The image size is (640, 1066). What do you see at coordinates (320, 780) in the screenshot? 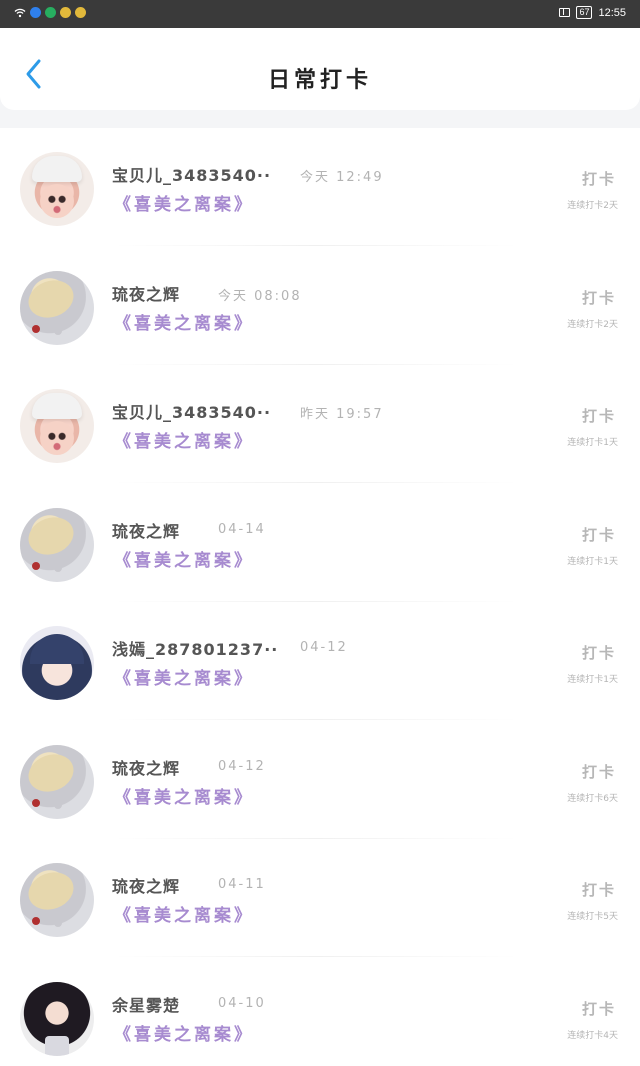
I see `list-item: 琉夜之辉 04-12 《喜美之离案》 打卡连续打卡6天` at bounding box center [320, 780].